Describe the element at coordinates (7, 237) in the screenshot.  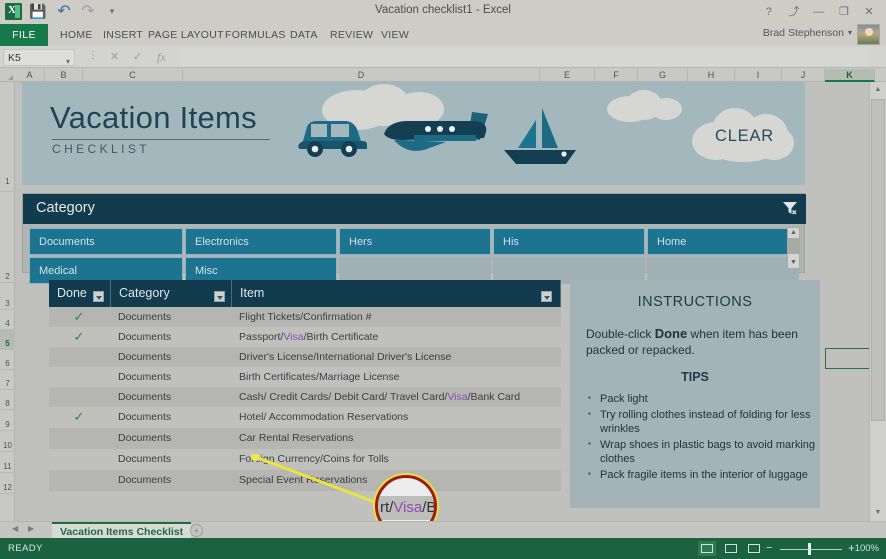
I see `row-header-2: 2` at that location.